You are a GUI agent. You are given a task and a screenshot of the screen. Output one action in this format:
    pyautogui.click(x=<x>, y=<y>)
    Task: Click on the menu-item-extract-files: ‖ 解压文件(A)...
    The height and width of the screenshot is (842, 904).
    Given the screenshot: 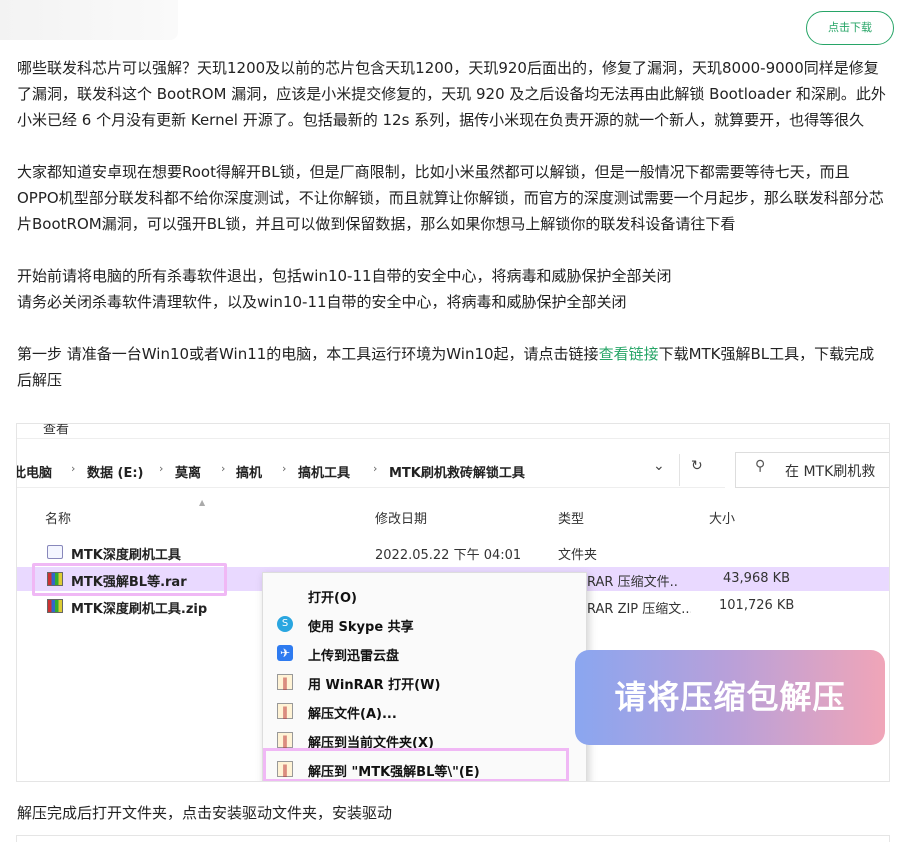 What is the action you would take?
    pyautogui.click(x=427, y=712)
    